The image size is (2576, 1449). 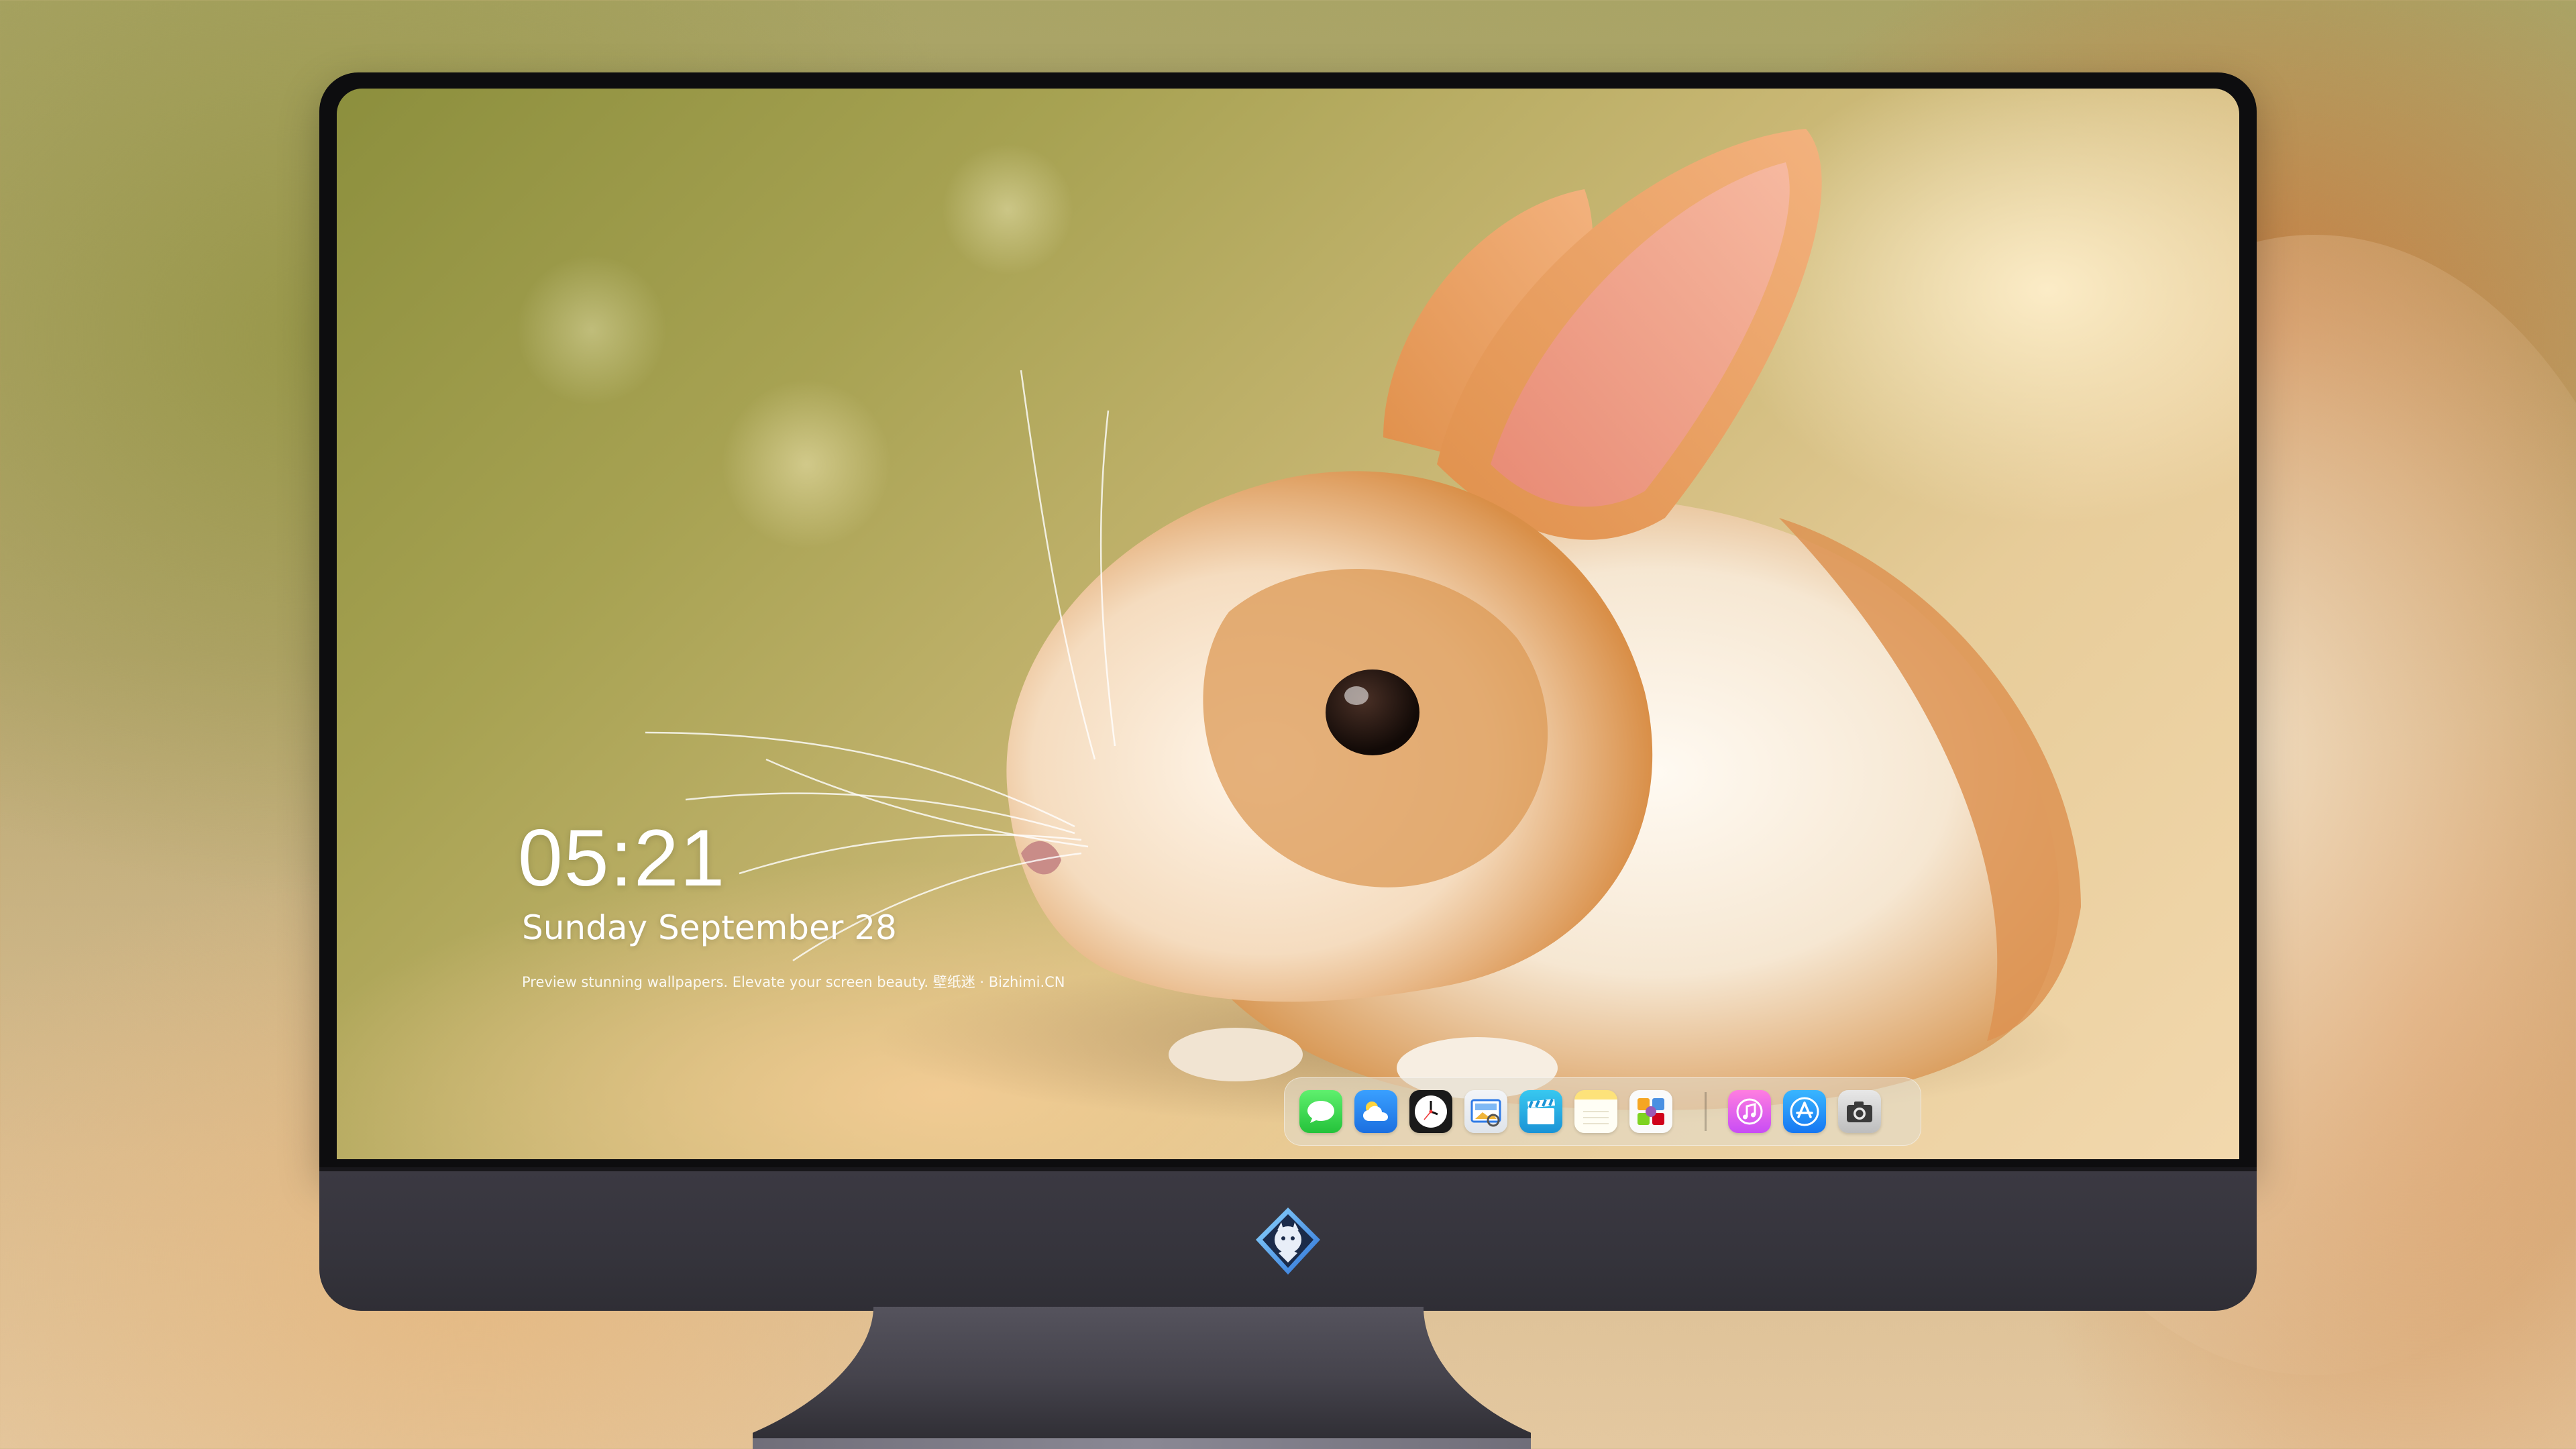 What do you see at coordinates (1595, 1111) in the screenshot?
I see `notes-icon` at bounding box center [1595, 1111].